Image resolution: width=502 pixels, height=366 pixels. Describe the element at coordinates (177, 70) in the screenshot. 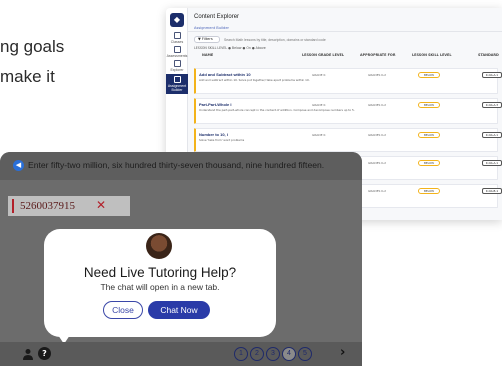

I see `rail-item-label: Explorer` at that location.